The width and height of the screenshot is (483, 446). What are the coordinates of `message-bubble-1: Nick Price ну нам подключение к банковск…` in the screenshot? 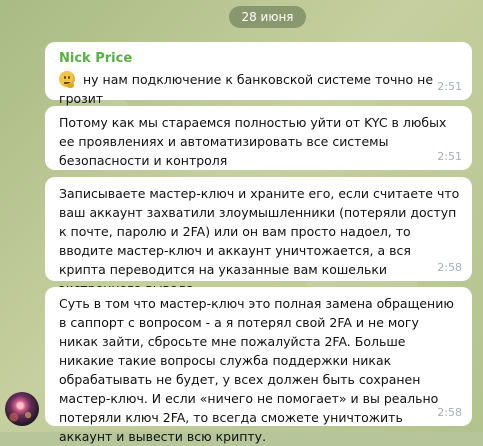 It's located at (258, 74).